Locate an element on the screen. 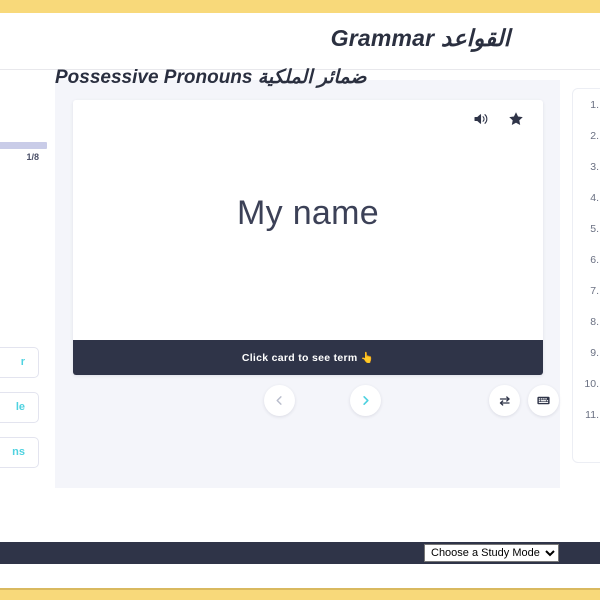 Image resolution: width=600 pixels, height=600 pixels. list-item: 6. is located at coordinates (586, 269).